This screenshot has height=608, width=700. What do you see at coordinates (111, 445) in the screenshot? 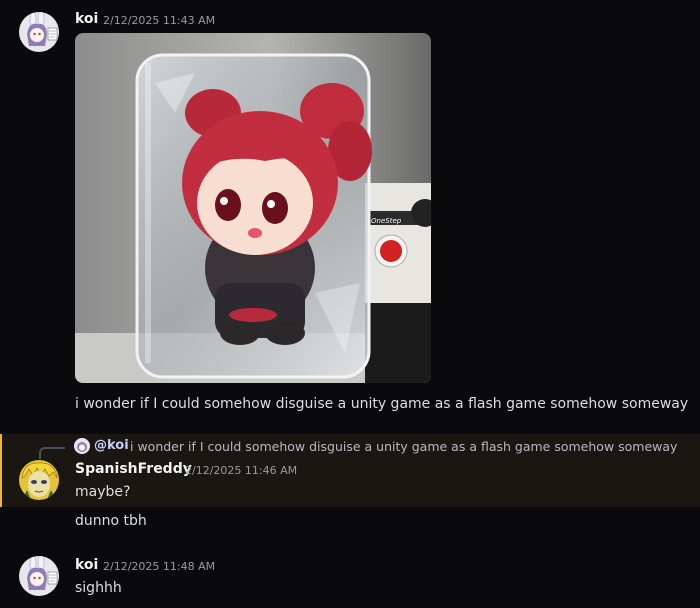
I see `reply-mention: @koi` at bounding box center [111, 445].